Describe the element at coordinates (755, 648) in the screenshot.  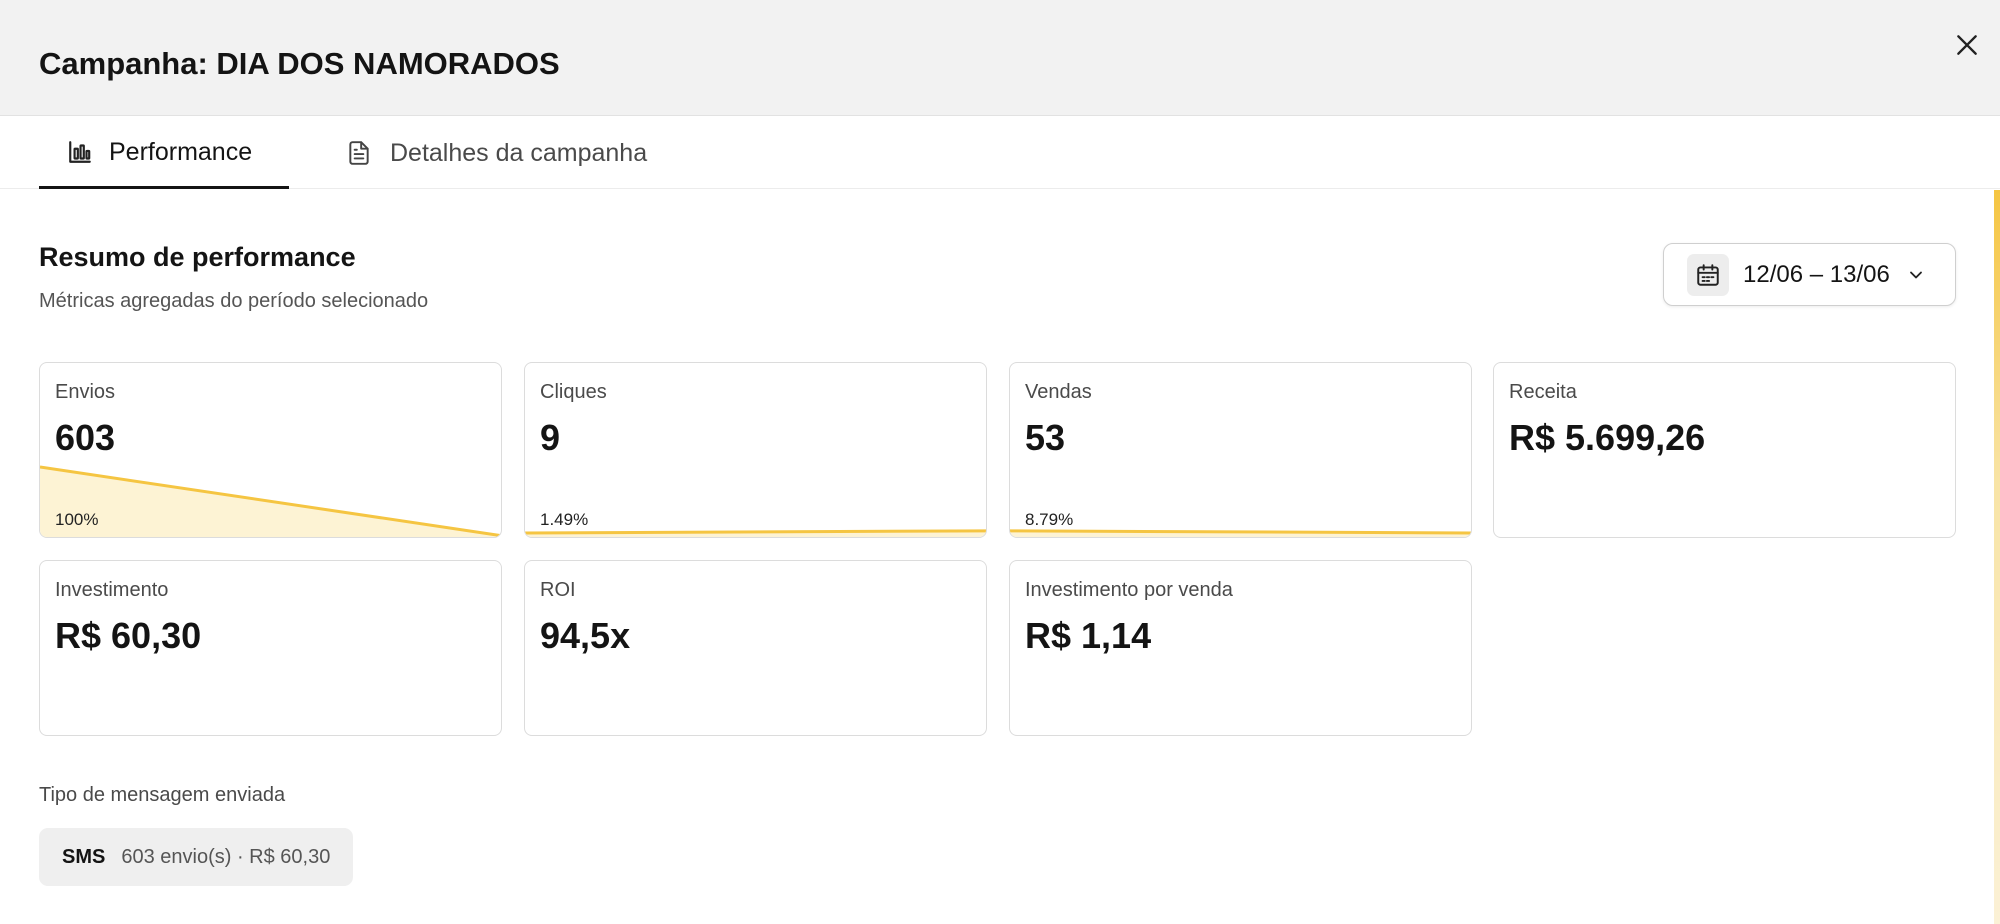
I see `metric-card-roi: ROI 94,5x` at that location.